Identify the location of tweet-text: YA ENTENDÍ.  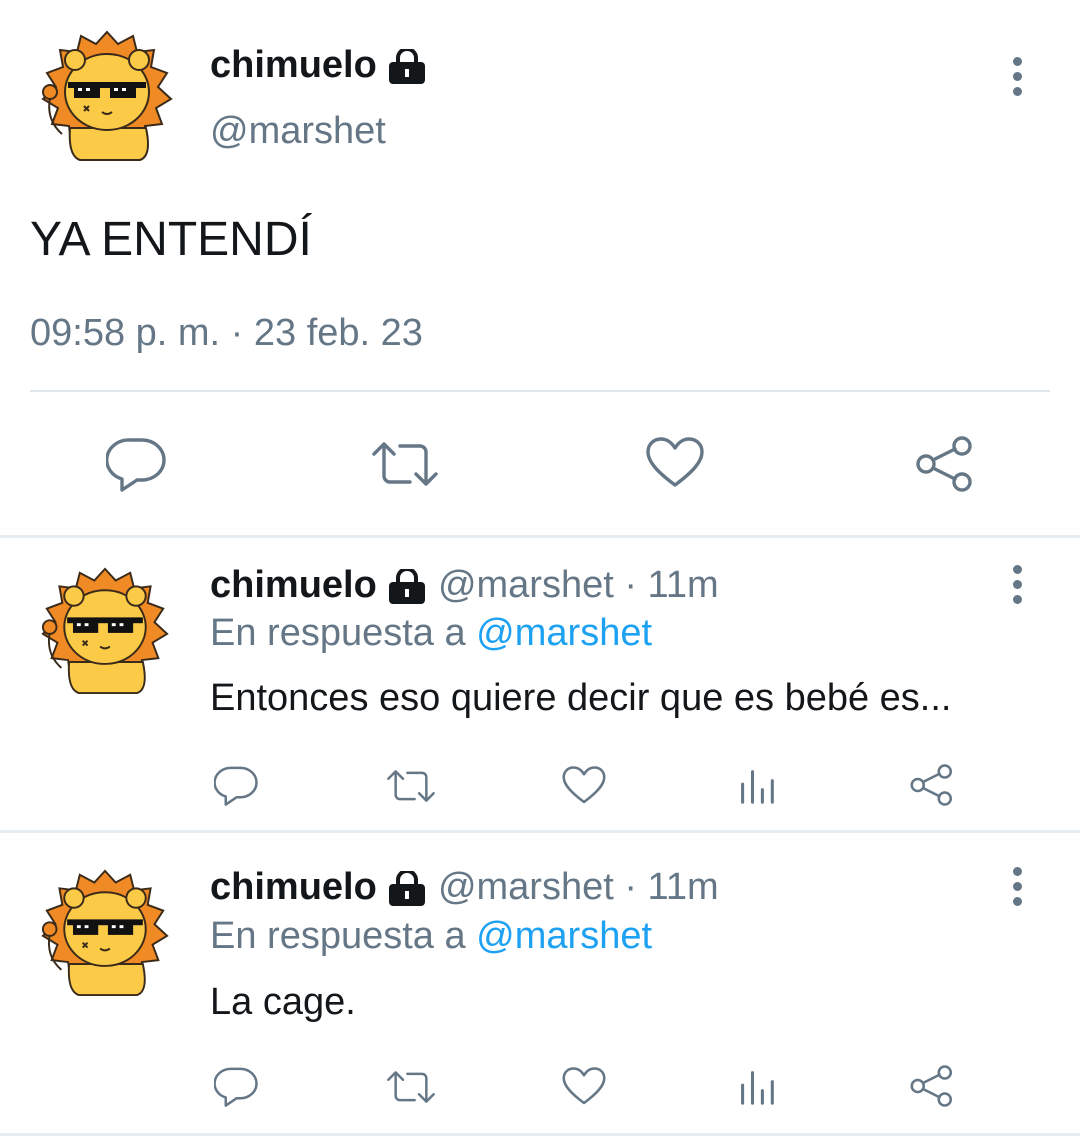
(171, 239).